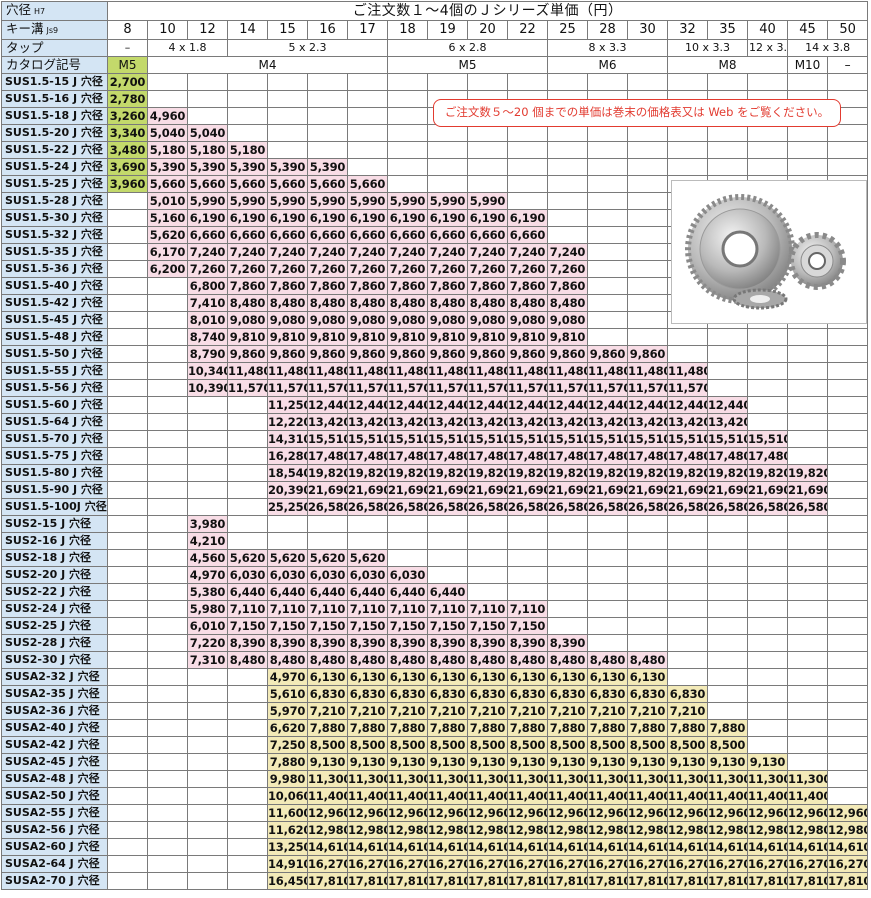  What do you see at coordinates (607, 507) in the screenshot?
I see `price-cell: 26,580` at bounding box center [607, 507].